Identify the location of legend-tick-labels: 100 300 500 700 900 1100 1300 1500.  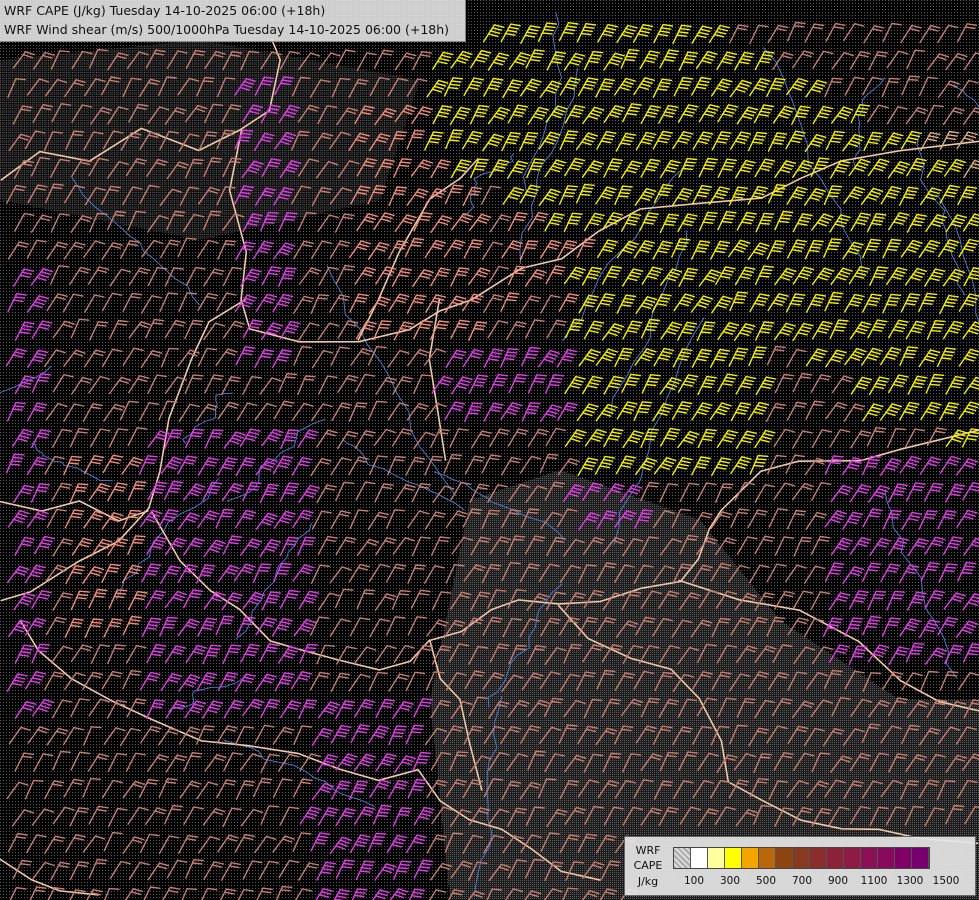
(823, 882).